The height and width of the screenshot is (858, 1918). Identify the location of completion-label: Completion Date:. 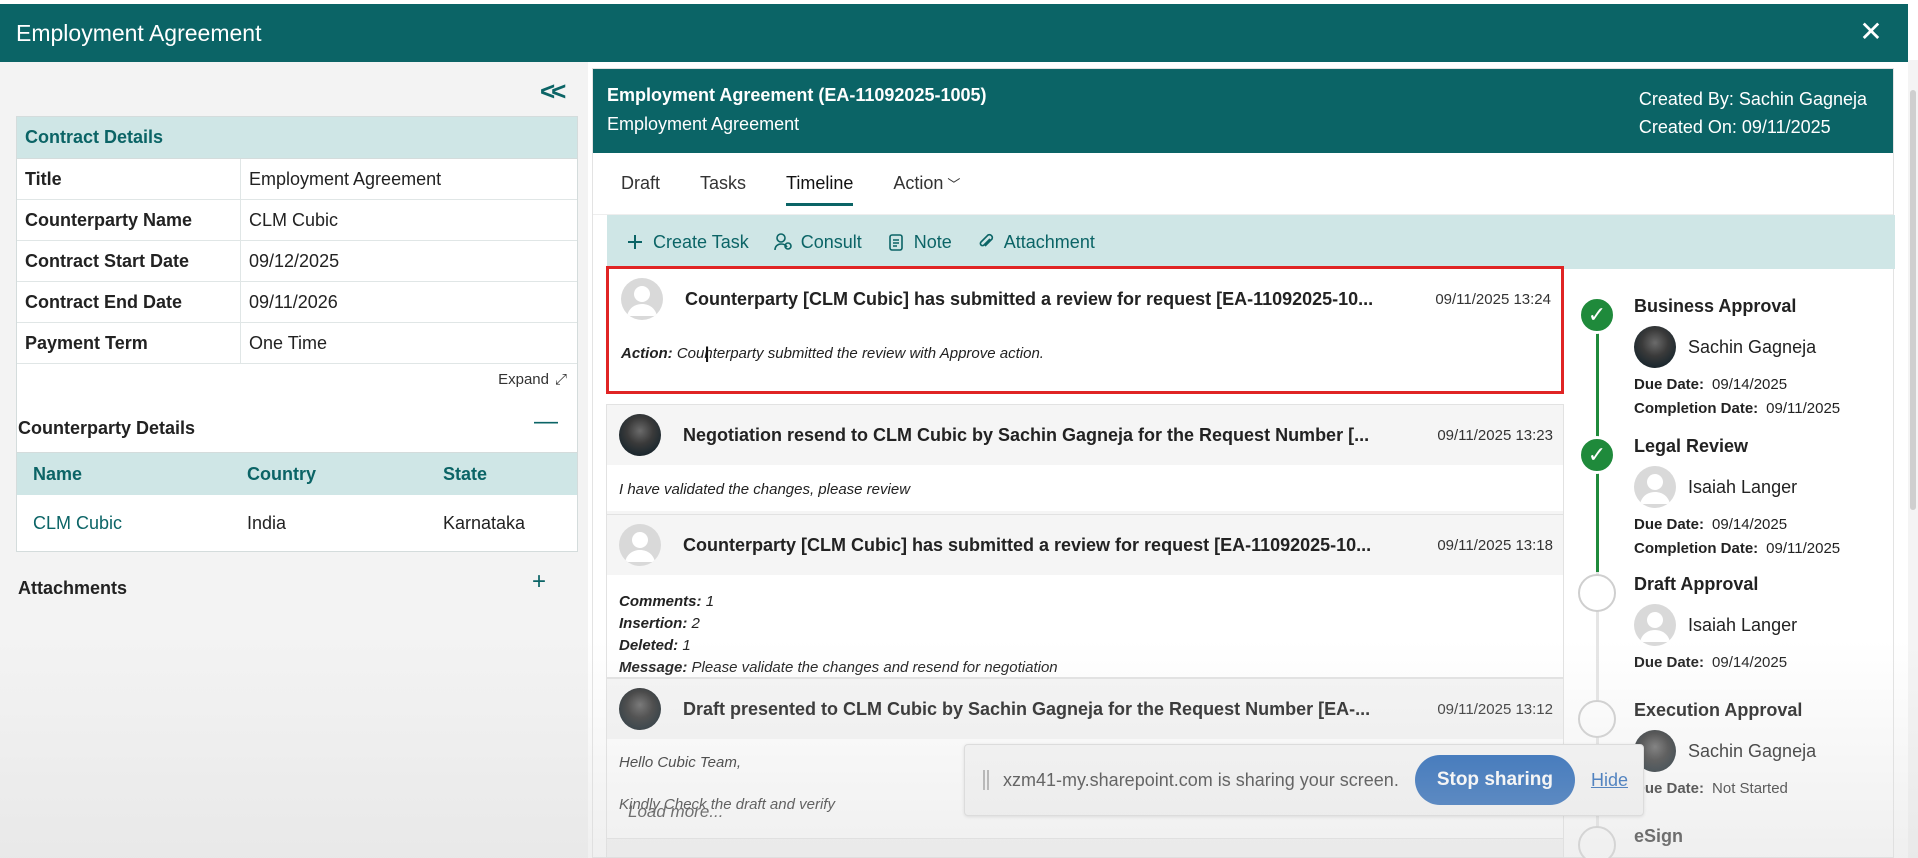
(1696, 548).